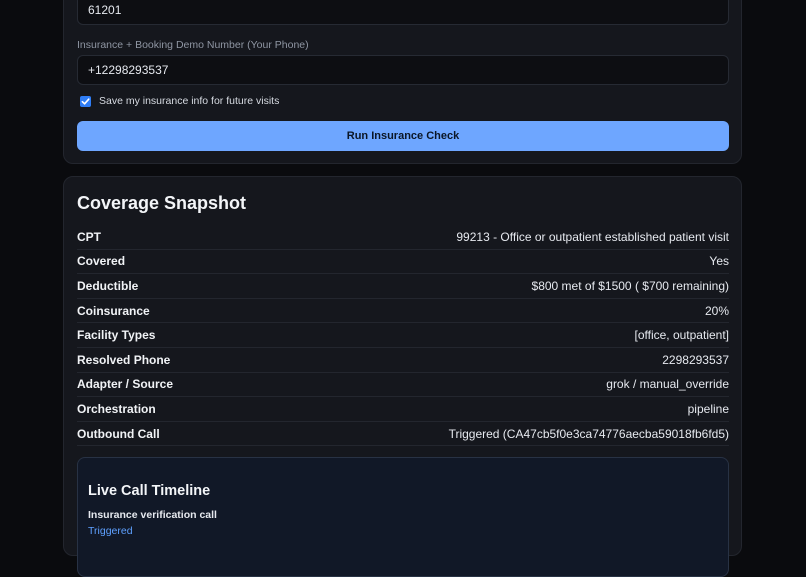  I want to click on save-insurance-row: Save my insurance info for future visits, so click(179, 101).